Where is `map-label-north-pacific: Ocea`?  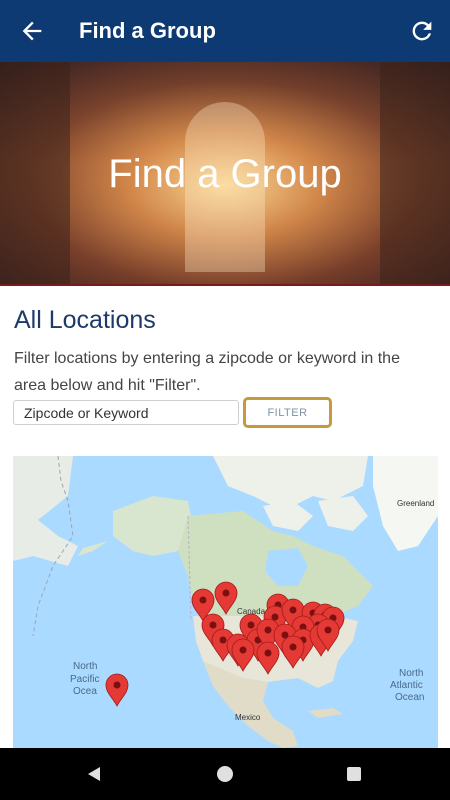 map-label-north-pacific: Ocea is located at coordinates (85, 691).